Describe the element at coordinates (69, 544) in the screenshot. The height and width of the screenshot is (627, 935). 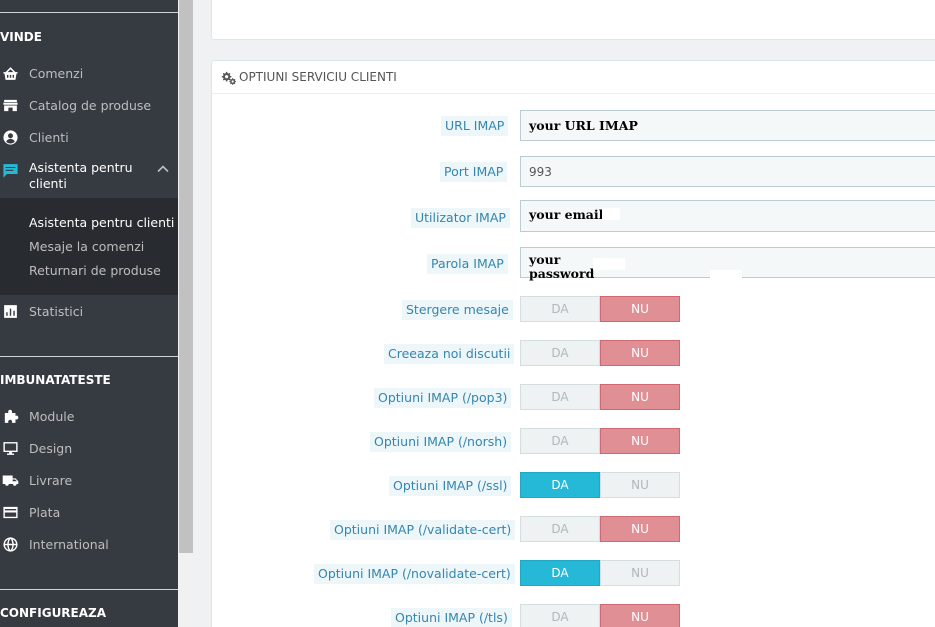
I see `sidebar-item-label: International` at that location.